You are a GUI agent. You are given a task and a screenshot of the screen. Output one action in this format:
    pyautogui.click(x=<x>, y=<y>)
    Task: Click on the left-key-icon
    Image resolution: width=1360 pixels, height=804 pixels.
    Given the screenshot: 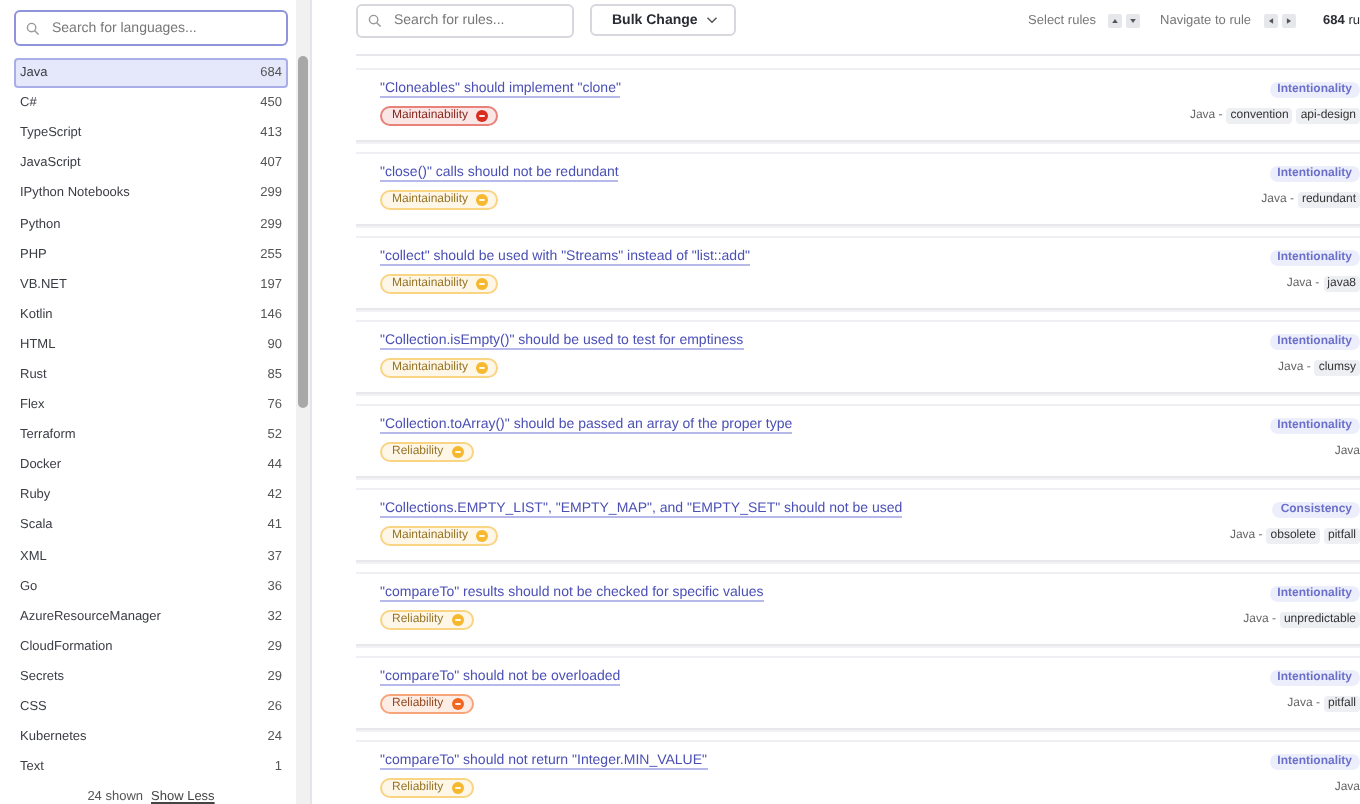 What is the action you would take?
    pyautogui.click(x=1270, y=20)
    